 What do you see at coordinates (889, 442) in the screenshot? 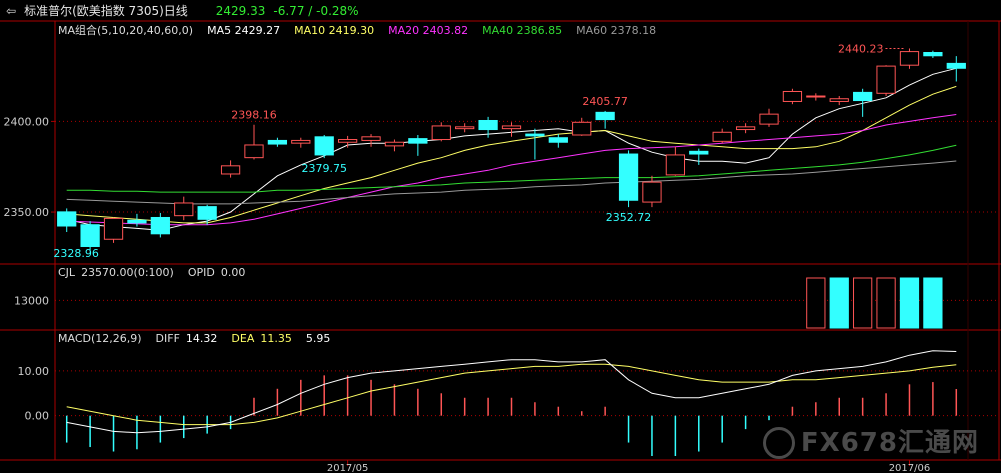
I see `watermark-text: FX678汇通网` at bounding box center [889, 442].